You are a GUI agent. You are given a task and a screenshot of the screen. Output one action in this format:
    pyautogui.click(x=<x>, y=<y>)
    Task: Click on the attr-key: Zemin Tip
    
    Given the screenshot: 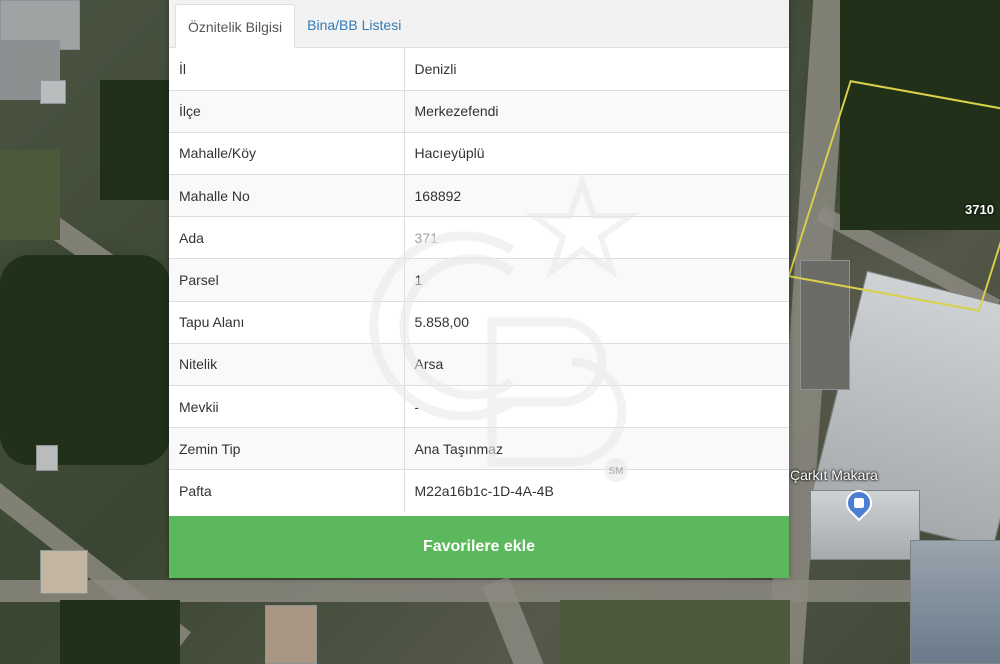 What is the action you would take?
    pyautogui.click(x=287, y=448)
    